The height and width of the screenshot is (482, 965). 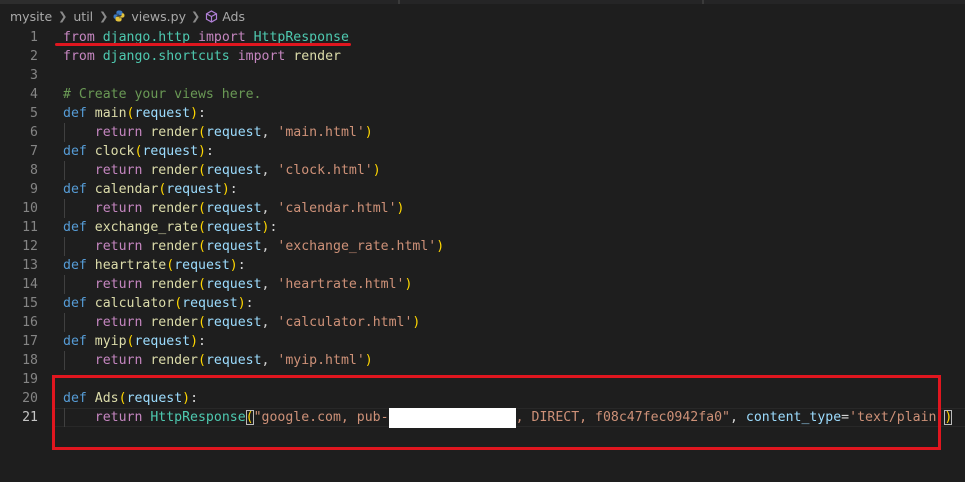 I want to click on code-line: 17 def myip(request):, so click(x=482, y=341).